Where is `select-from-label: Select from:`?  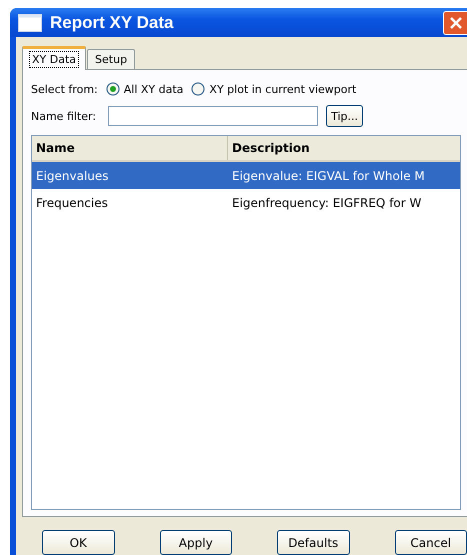
select-from-label: Select from: is located at coordinates (64, 89).